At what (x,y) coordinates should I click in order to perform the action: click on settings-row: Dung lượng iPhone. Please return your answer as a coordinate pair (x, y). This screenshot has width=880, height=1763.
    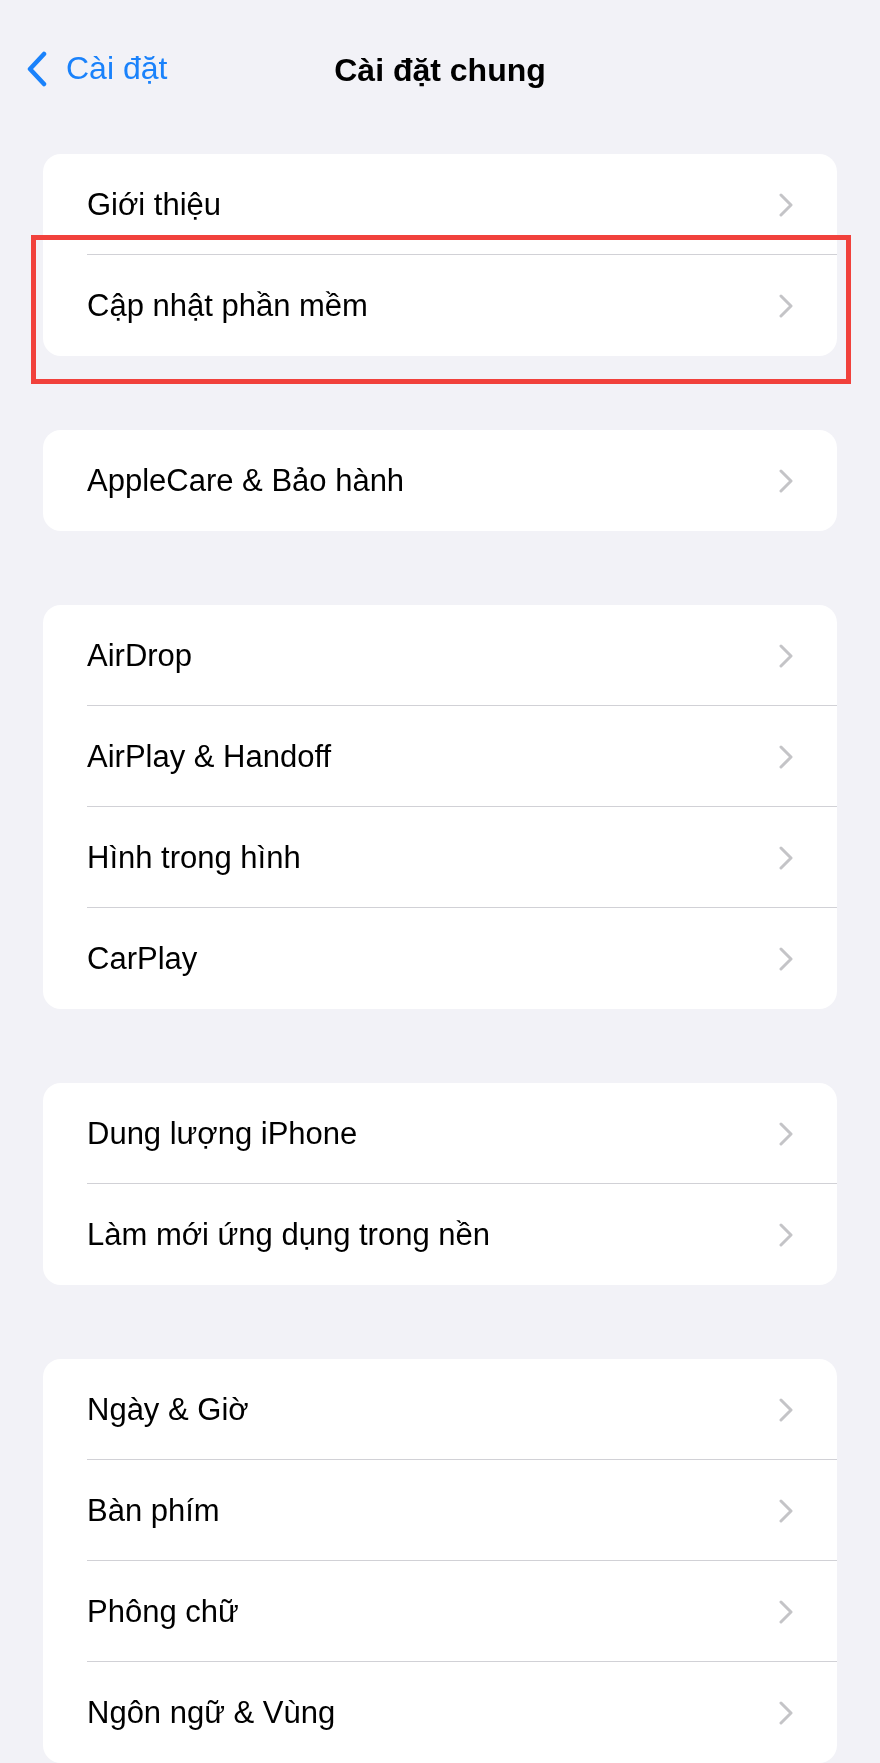
    Looking at the image, I should click on (440, 1133).